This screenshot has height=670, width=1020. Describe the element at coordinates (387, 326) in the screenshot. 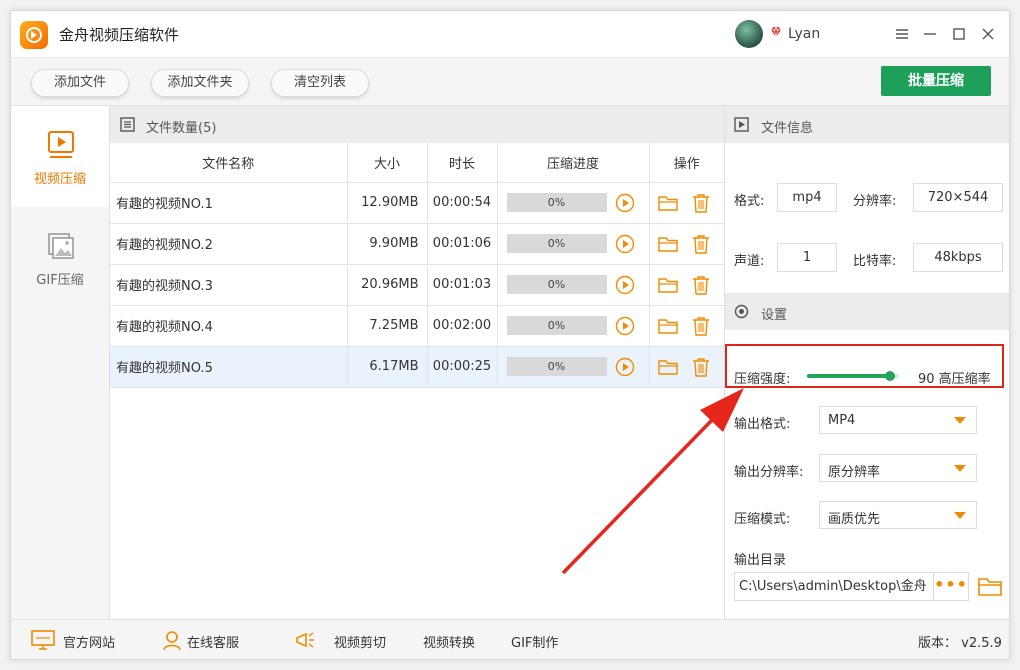

I see `file-size-cell: 7.25MB` at that location.